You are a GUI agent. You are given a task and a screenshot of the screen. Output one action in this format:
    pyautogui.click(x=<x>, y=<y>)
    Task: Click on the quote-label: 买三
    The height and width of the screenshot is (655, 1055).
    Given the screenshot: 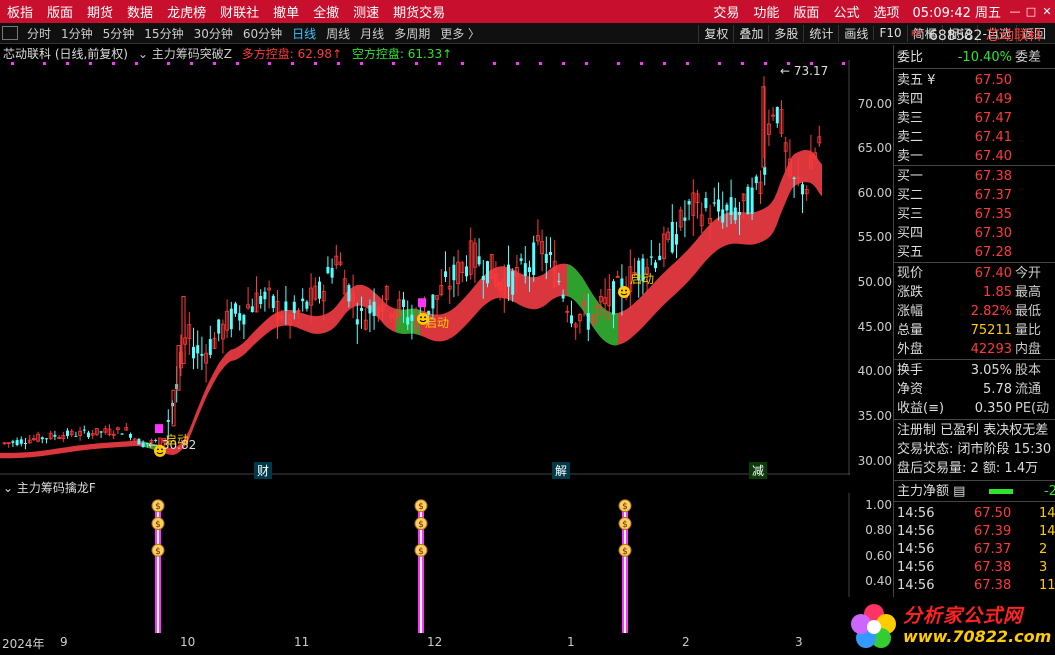 What is the action you would take?
    pyautogui.click(x=910, y=214)
    